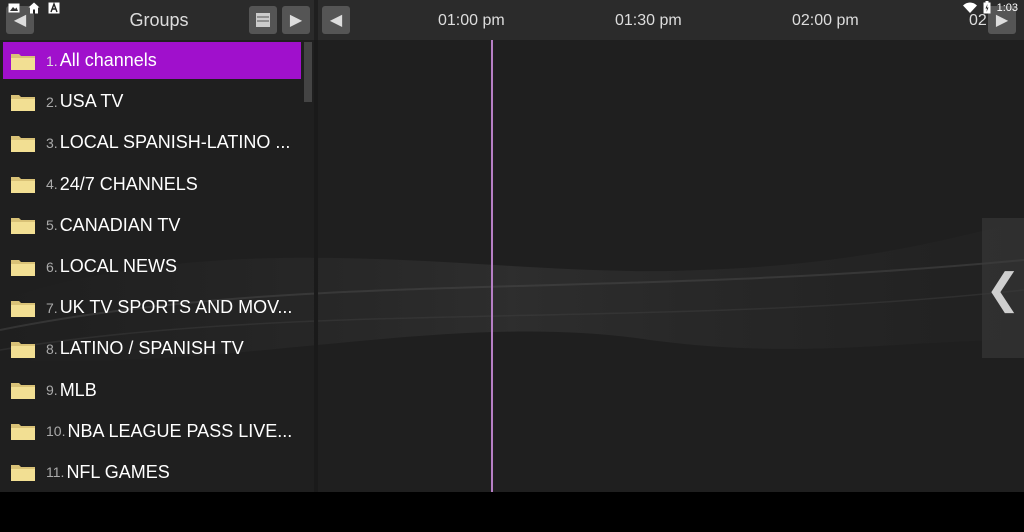  I want to click on timeline-prev-button: ◀, so click(336, 20).